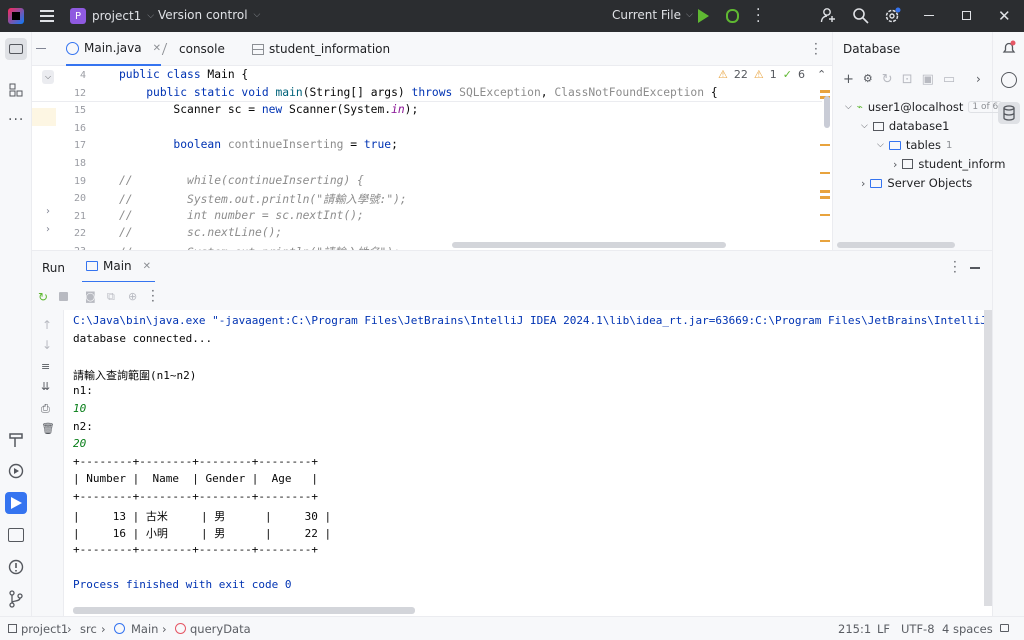  What do you see at coordinates (967, 629) in the screenshot?
I see `indent-setting: 4 spaces` at bounding box center [967, 629].